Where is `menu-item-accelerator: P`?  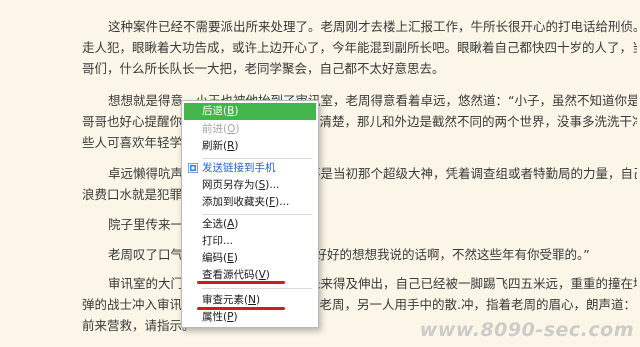
menu-item-accelerator: P is located at coordinates (230, 317).